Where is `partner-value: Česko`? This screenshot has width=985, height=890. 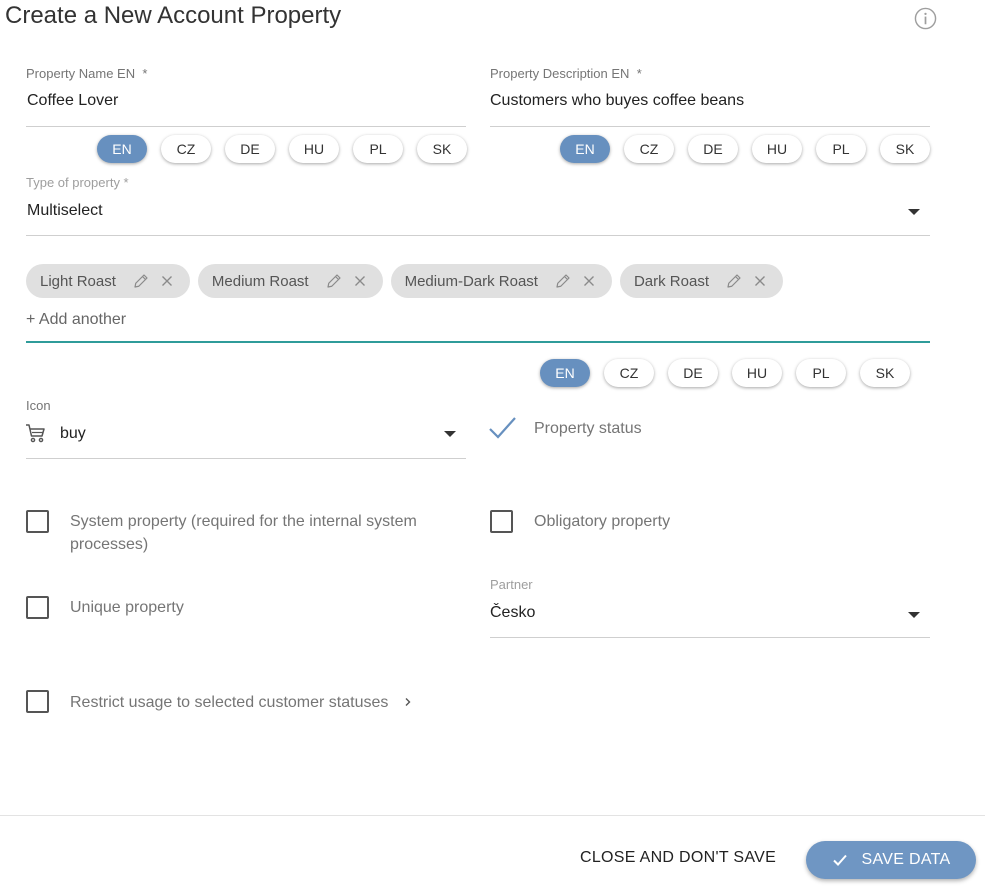
partner-value: Česko is located at coordinates (513, 612).